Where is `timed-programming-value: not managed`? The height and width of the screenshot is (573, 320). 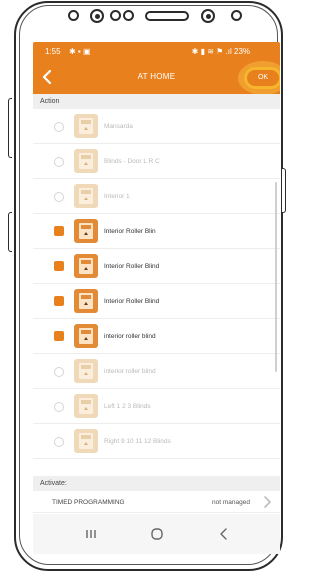 timed-programming-value: not managed is located at coordinates (231, 502).